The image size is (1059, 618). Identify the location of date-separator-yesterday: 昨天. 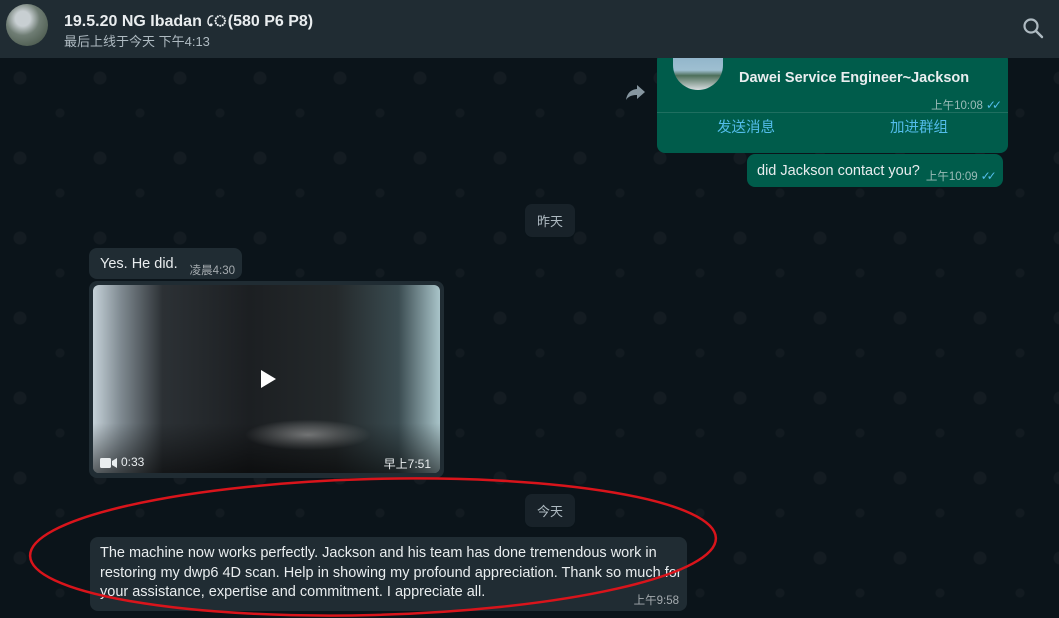
(550, 220).